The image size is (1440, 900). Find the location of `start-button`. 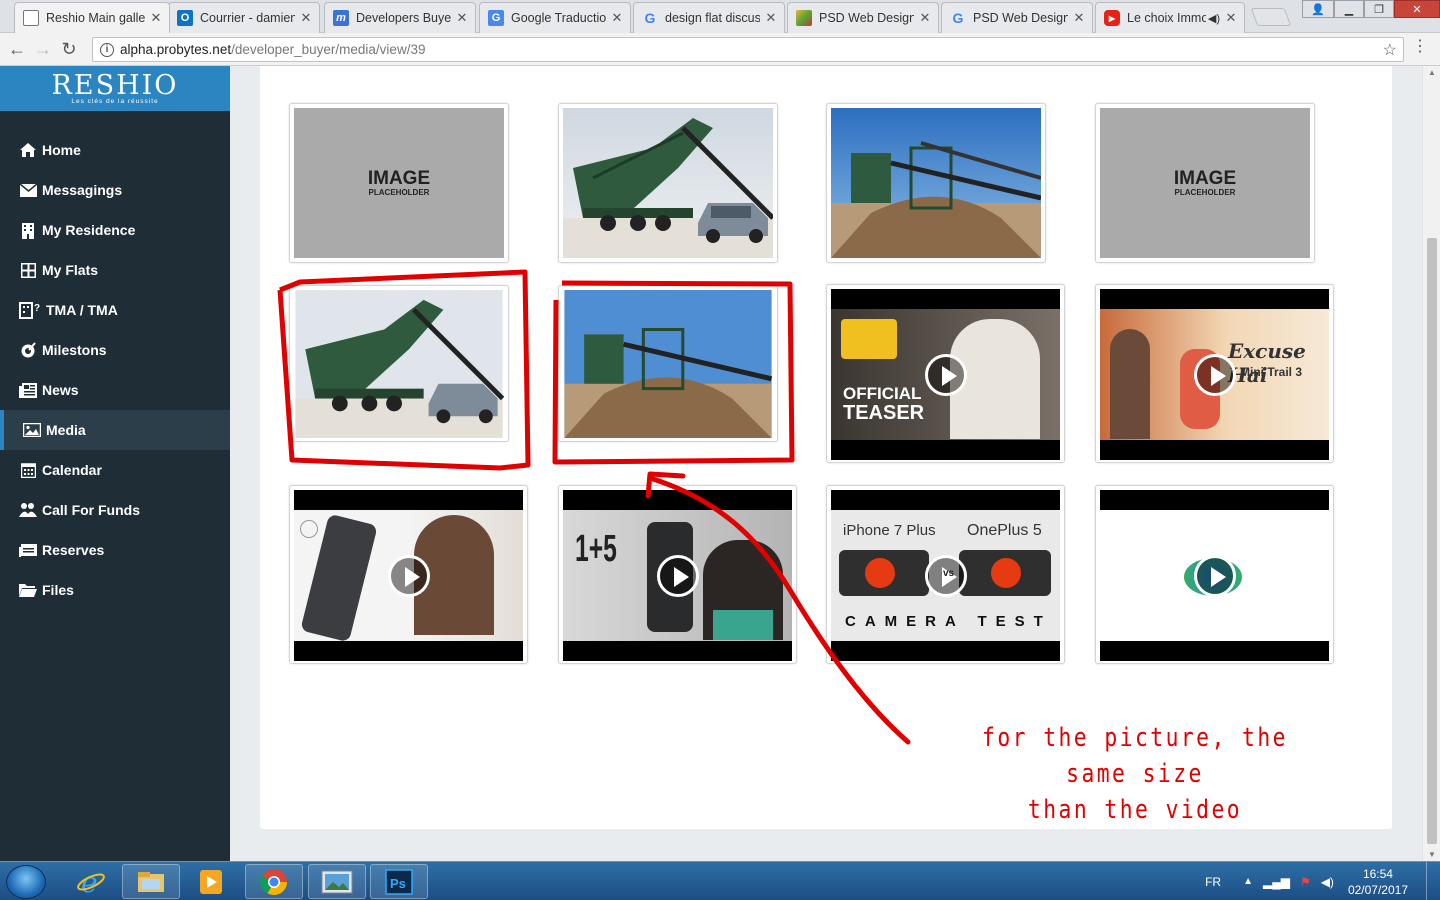

start-button is located at coordinates (26, 882).